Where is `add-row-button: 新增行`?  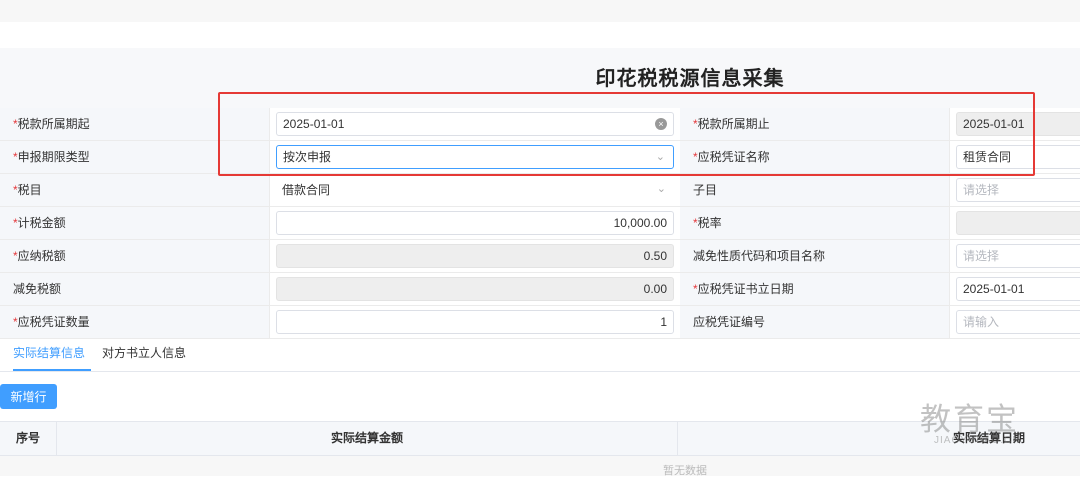 add-row-button: 新增行 is located at coordinates (28, 396).